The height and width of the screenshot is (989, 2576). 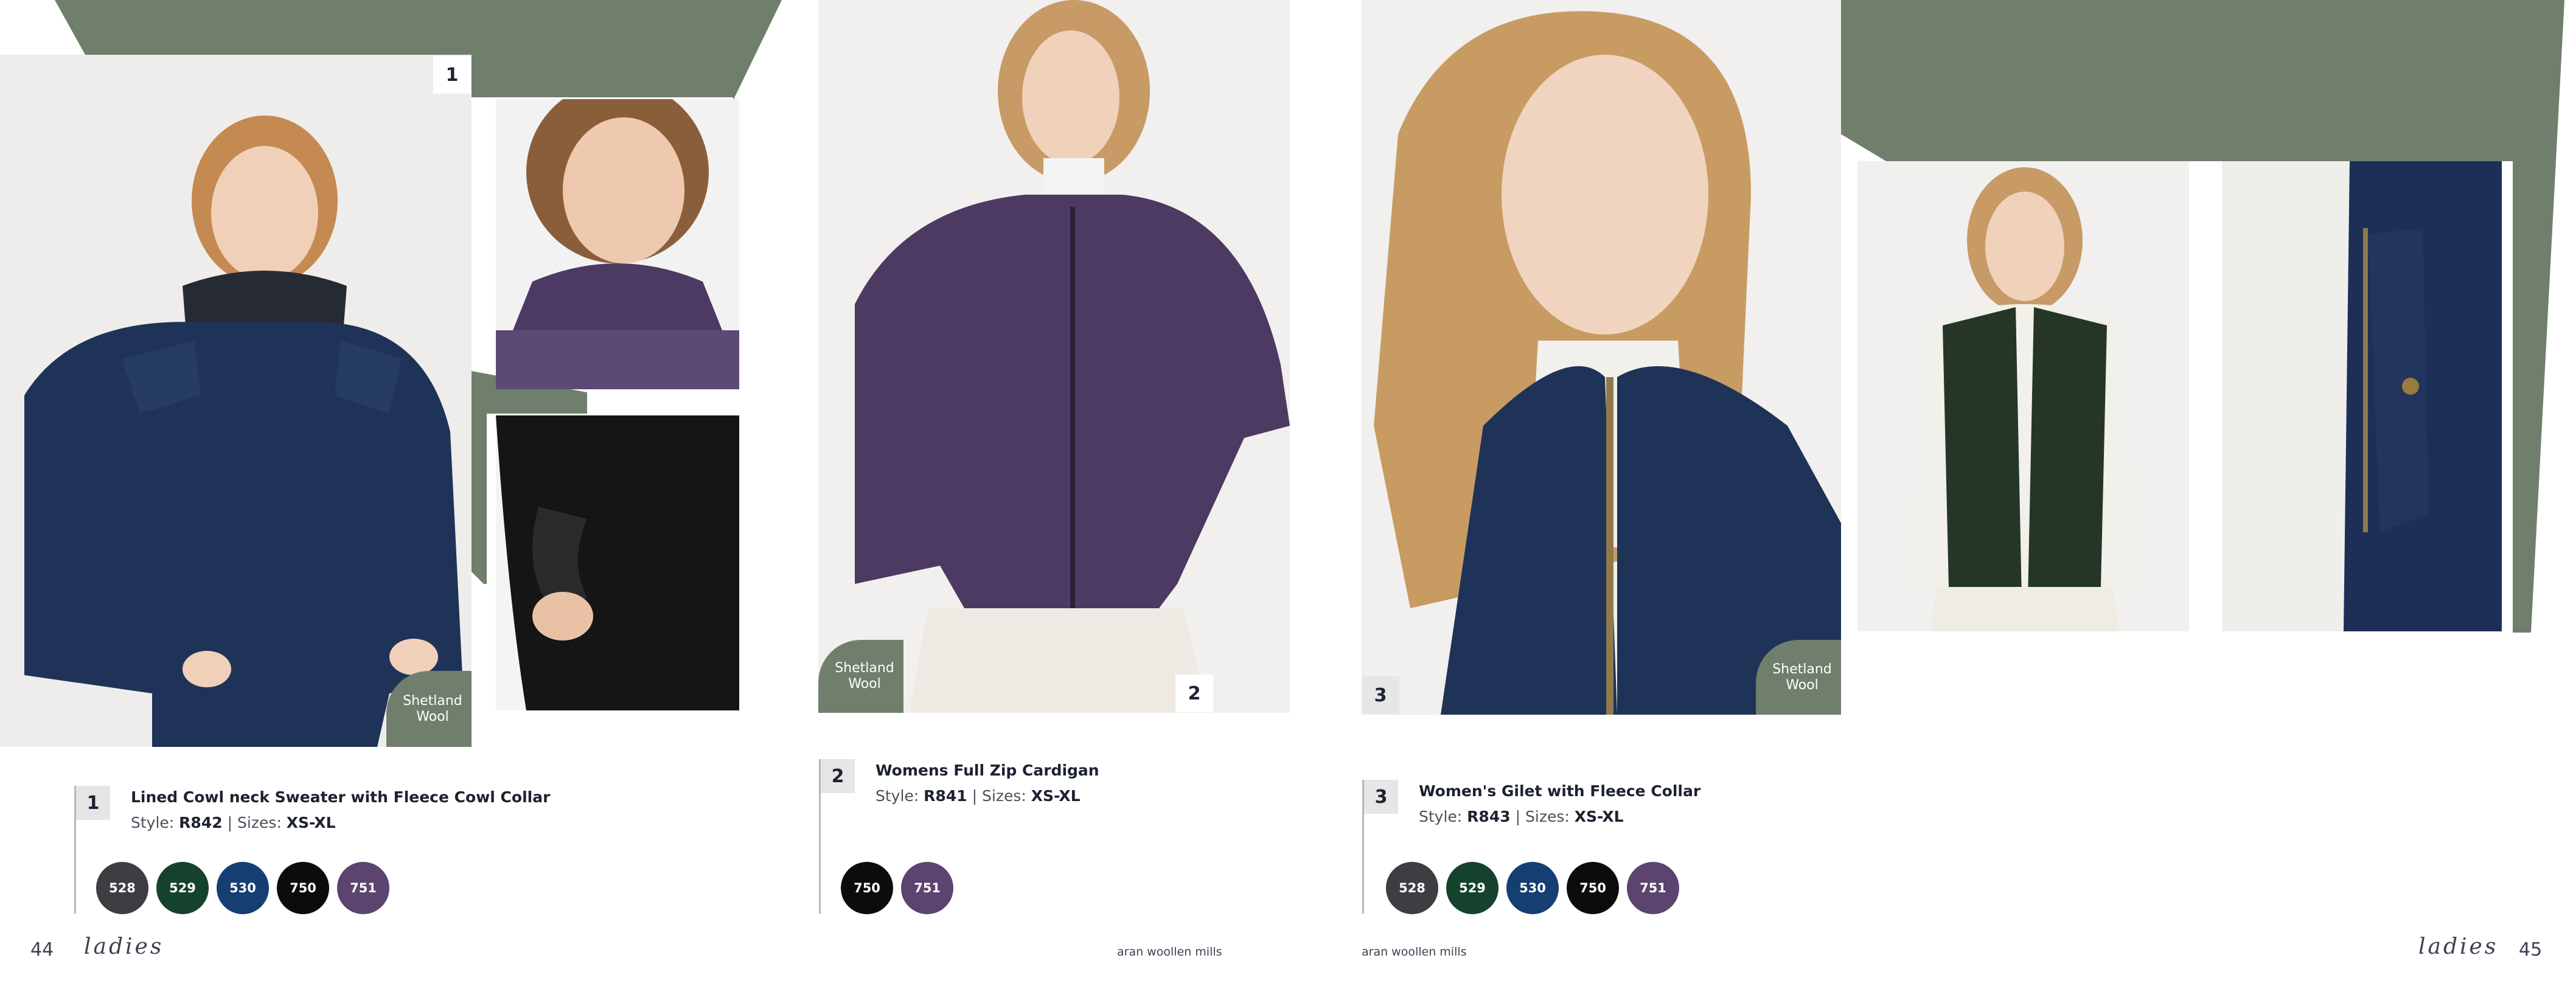 I want to click on photo-1-badge: 1, so click(x=452, y=75).